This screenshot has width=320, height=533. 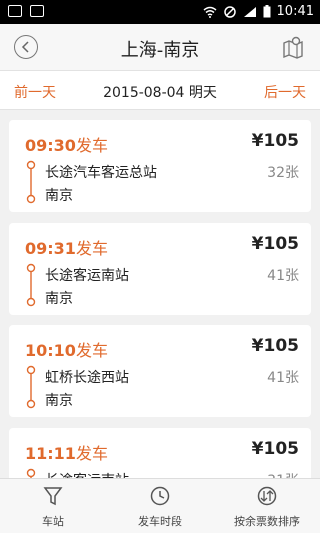 What do you see at coordinates (283, 173) in the screenshot?
I see `seats-remaining: 32张` at bounding box center [283, 173].